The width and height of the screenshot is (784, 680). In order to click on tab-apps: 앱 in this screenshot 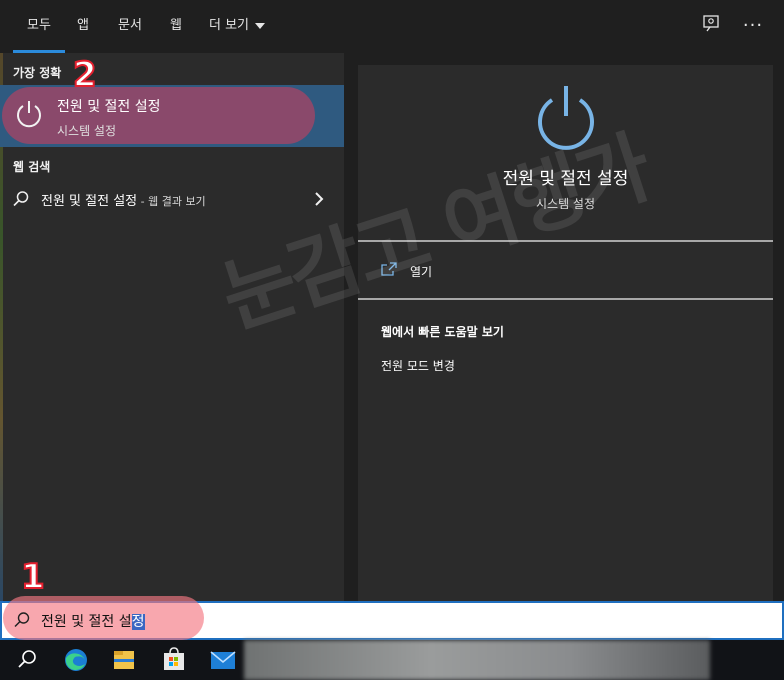, I will do `click(83, 26)`.